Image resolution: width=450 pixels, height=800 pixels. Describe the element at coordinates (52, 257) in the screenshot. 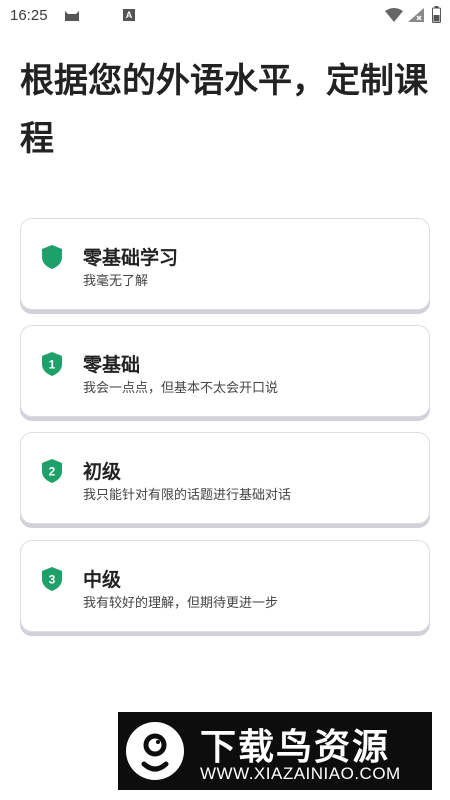

I see `shield-icon` at that location.